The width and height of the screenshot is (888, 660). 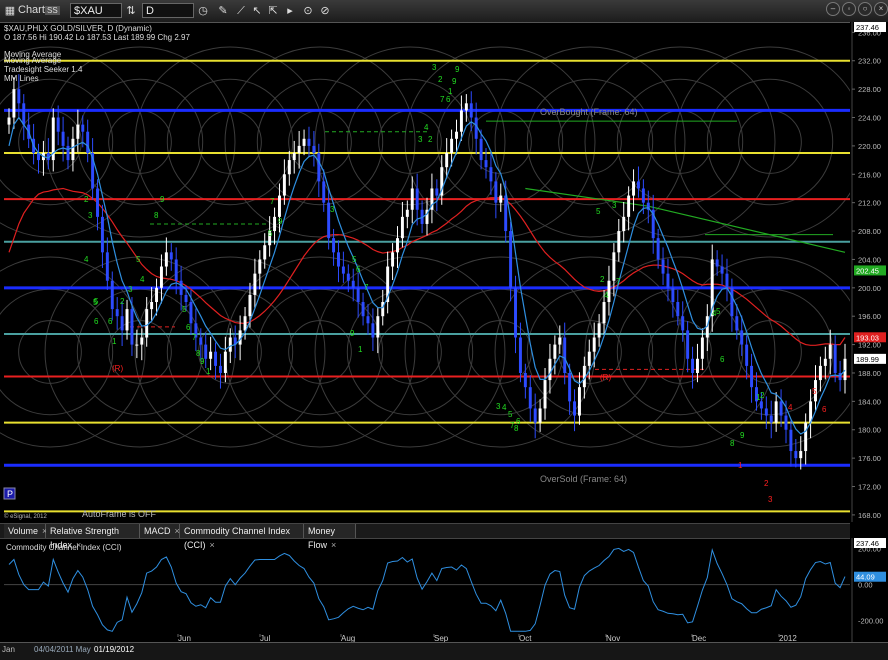 What do you see at coordinates (770, 499) in the screenshot?
I see `seeker-red-4: 3` at bounding box center [770, 499].